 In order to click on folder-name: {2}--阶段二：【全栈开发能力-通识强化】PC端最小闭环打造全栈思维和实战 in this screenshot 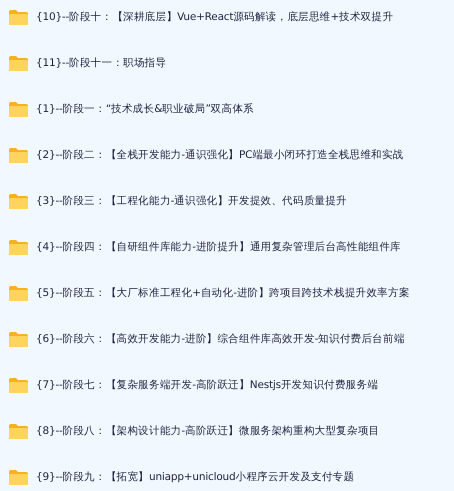, I will do `click(220, 155)`.